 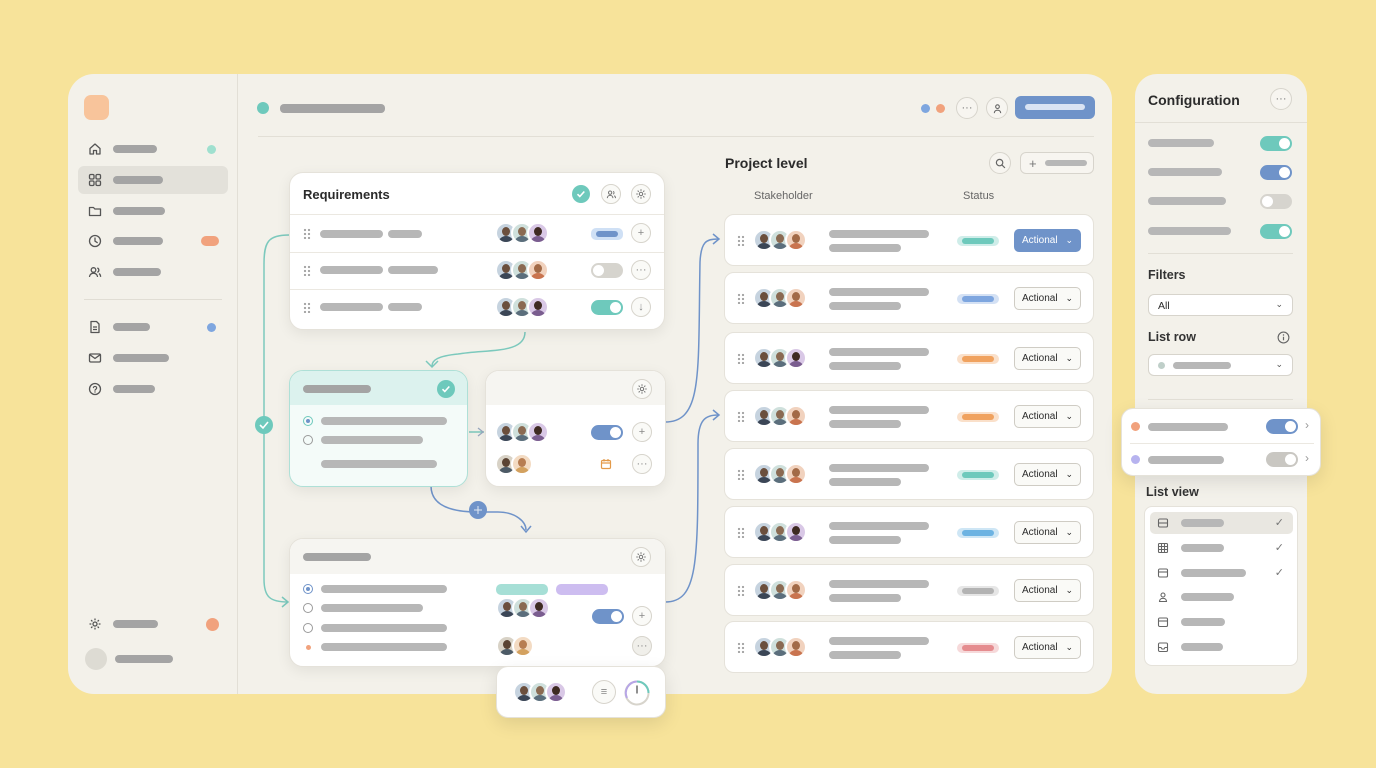 I want to click on calendar-icon, so click(x=606, y=464).